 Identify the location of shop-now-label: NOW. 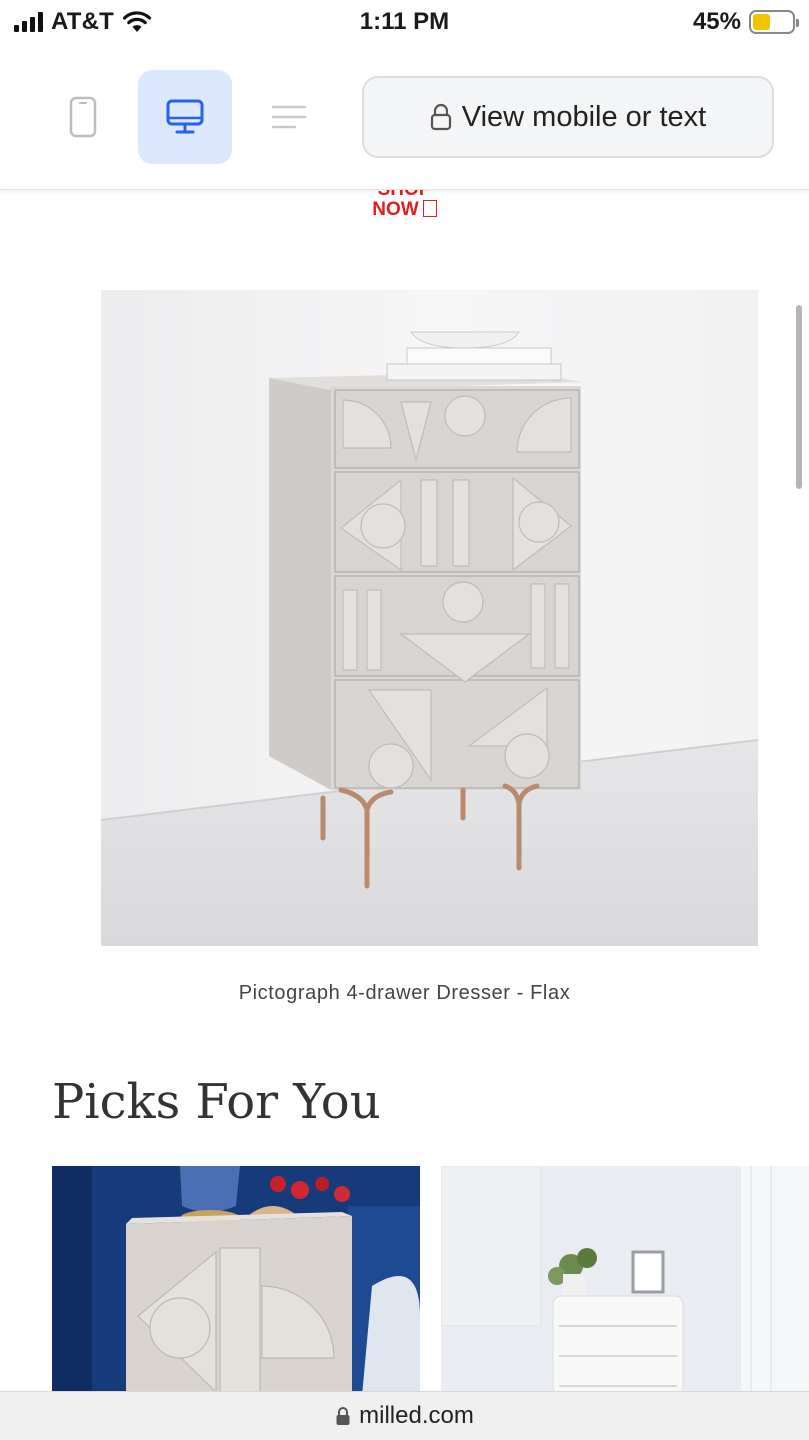
(395, 209).